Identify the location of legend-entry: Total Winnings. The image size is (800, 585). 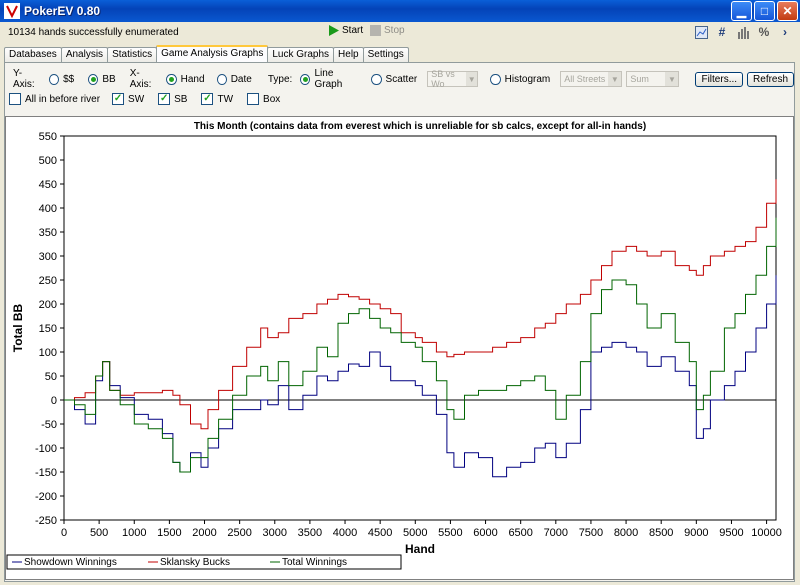
(314, 562).